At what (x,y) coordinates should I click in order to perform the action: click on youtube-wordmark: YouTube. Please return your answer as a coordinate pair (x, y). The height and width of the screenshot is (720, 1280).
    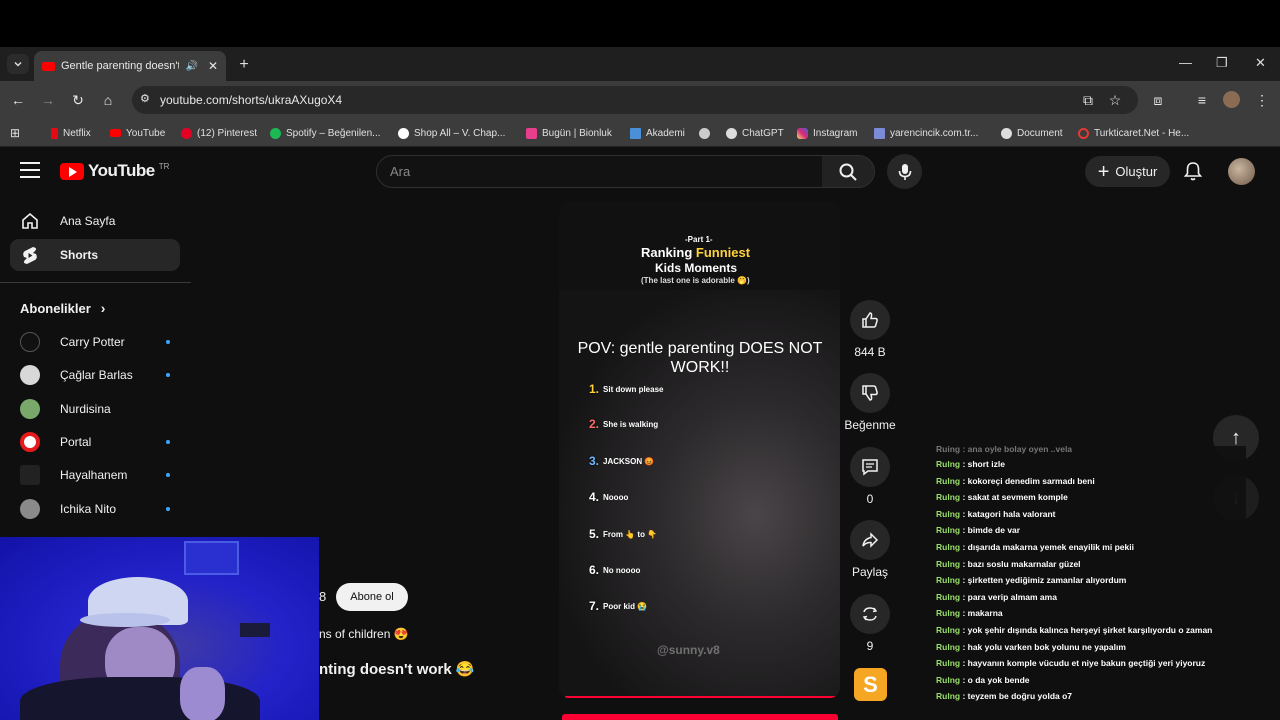
    Looking at the image, I should click on (121, 170).